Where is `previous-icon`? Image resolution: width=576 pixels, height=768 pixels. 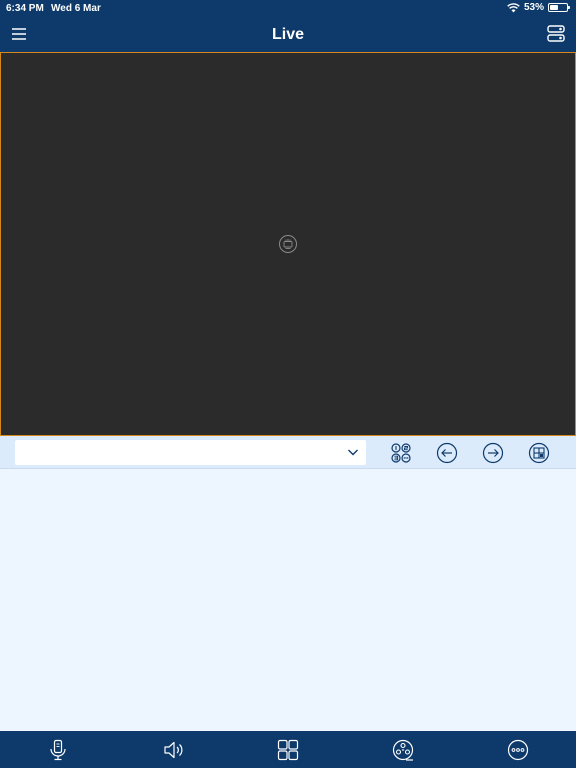 previous-icon is located at coordinates (447, 453).